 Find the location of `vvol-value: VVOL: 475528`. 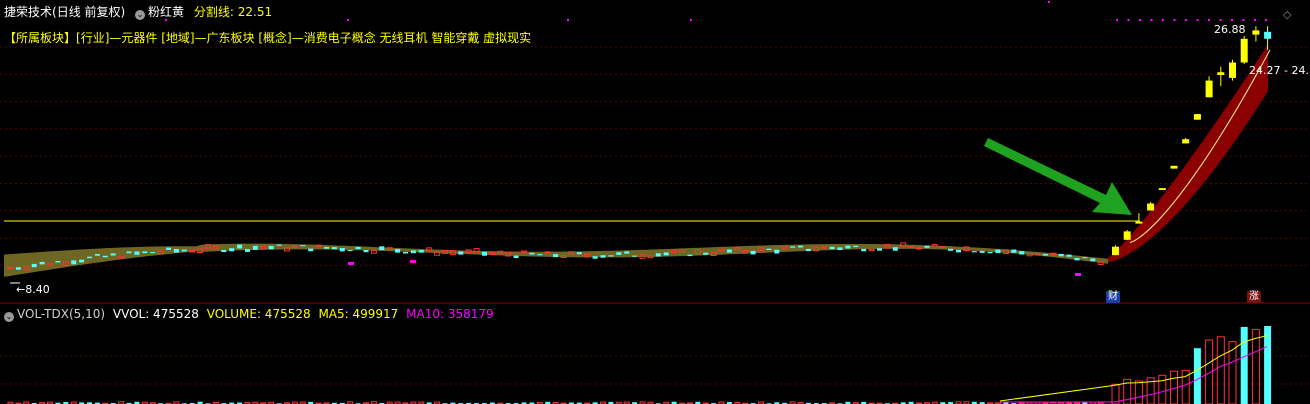

vvol-value: VVOL: 475528 is located at coordinates (155, 314).